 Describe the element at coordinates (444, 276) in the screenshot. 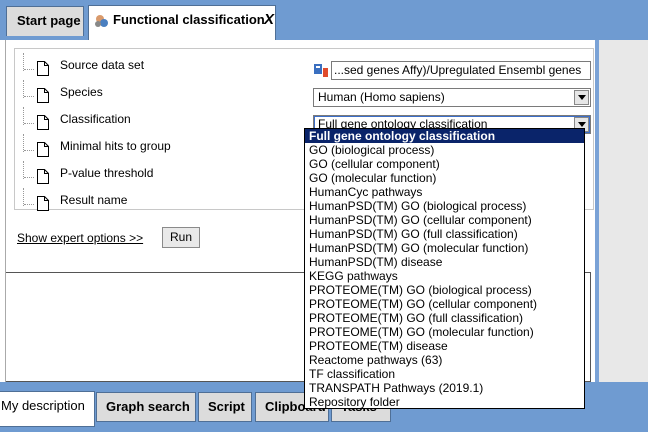

I see `dropdown-option: KEGG pathways` at that location.